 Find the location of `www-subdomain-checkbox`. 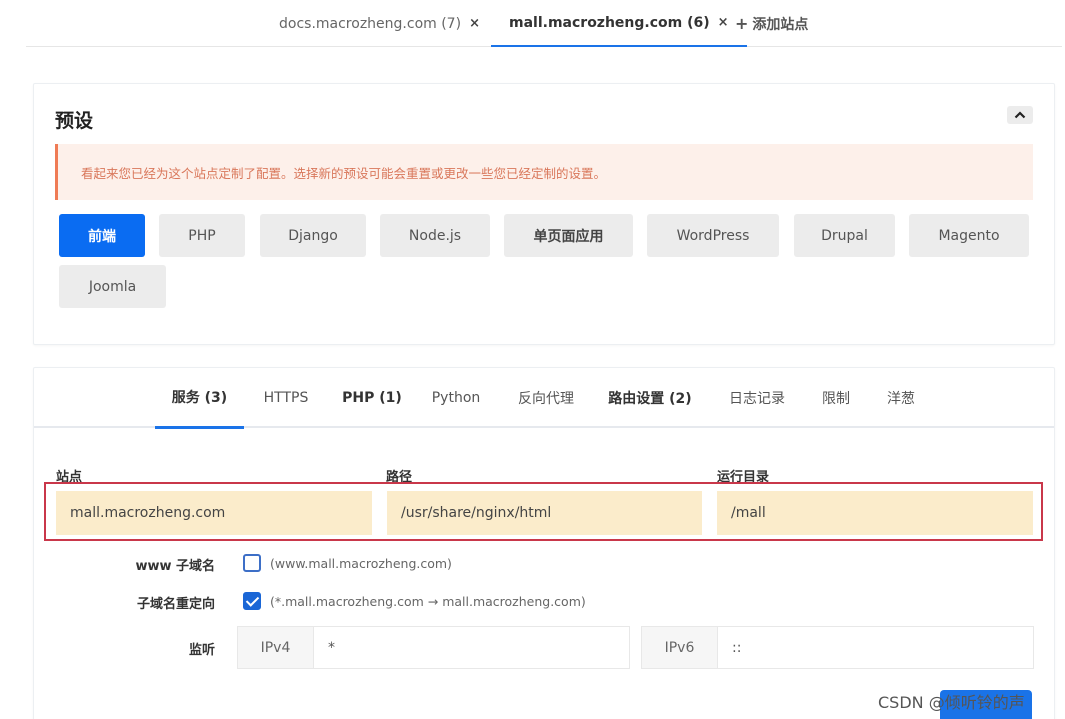

www-subdomain-checkbox is located at coordinates (252, 563).